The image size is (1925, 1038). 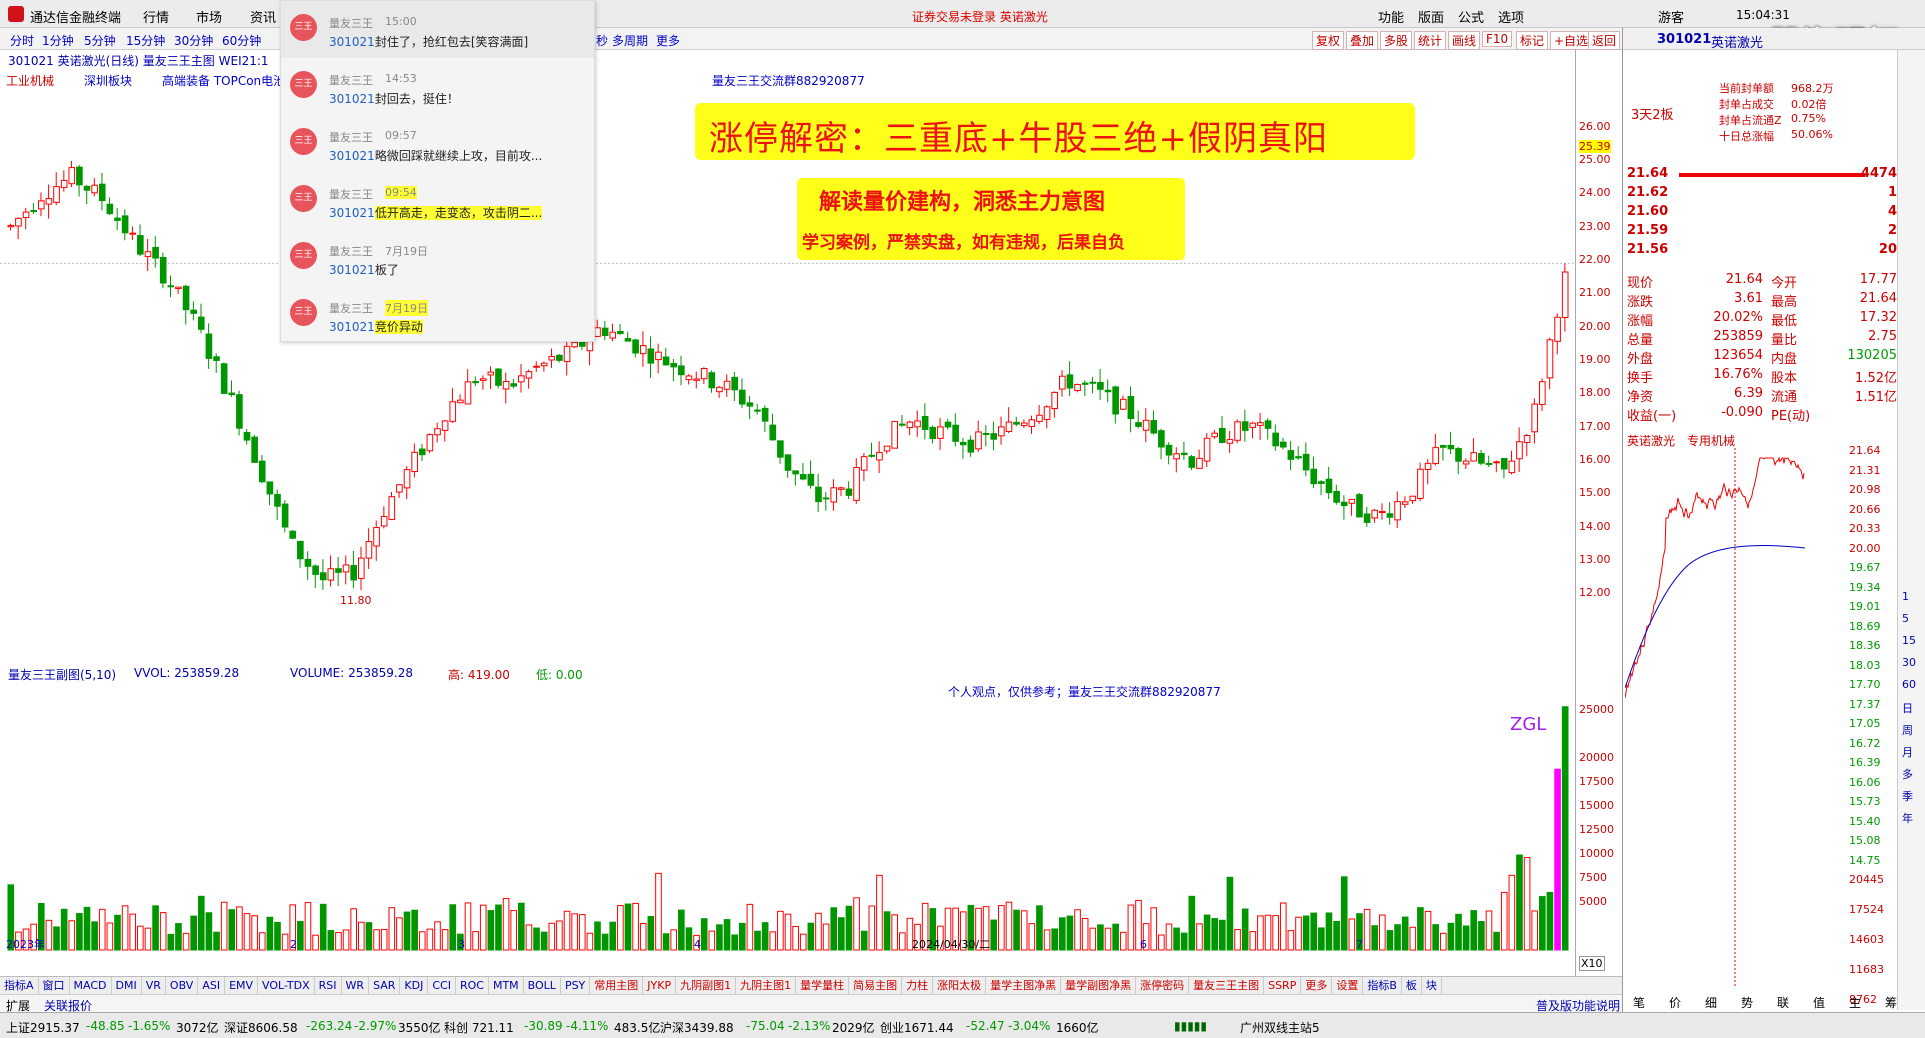 I want to click on period-side-button: 月, so click(x=1907, y=752).